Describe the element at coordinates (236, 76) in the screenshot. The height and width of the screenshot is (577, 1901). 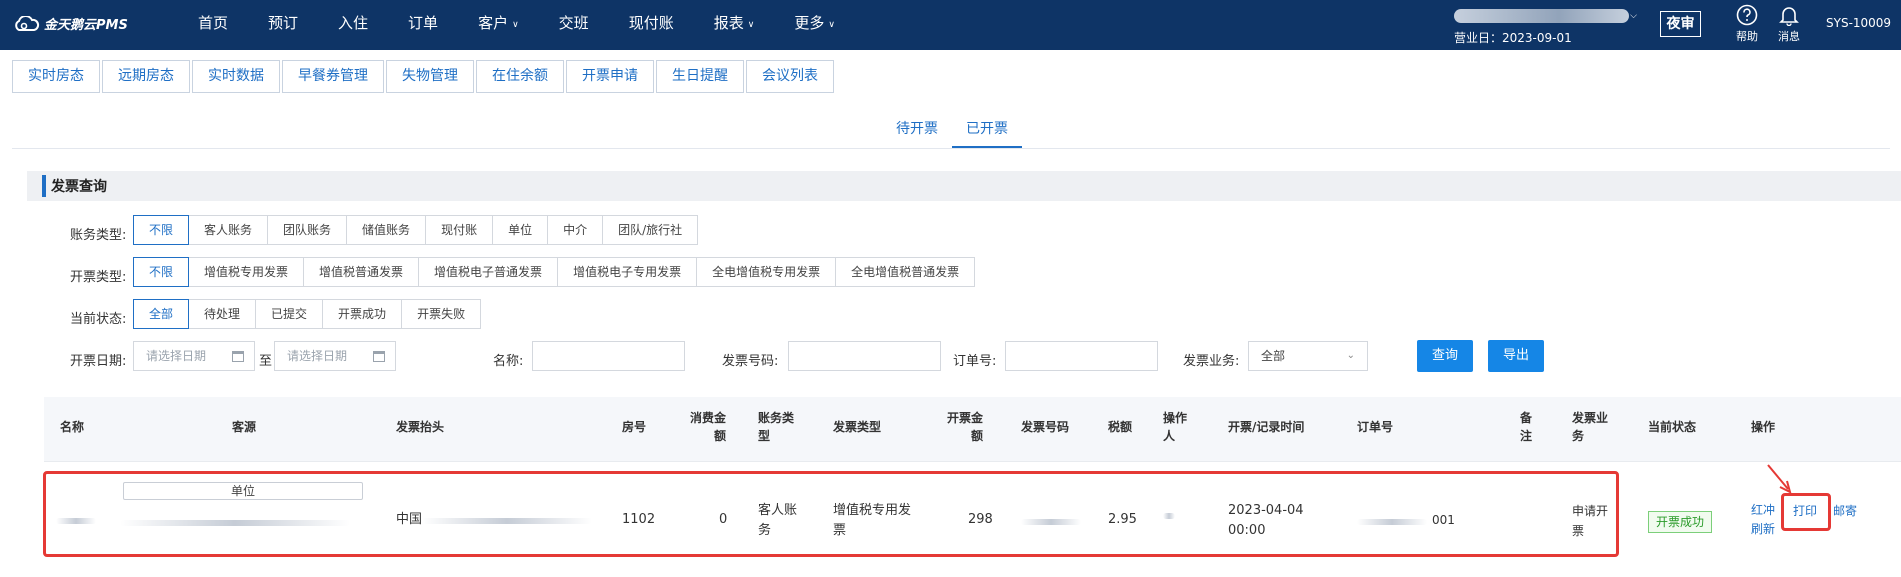
I see `subtab-2: 实时数据` at that location.